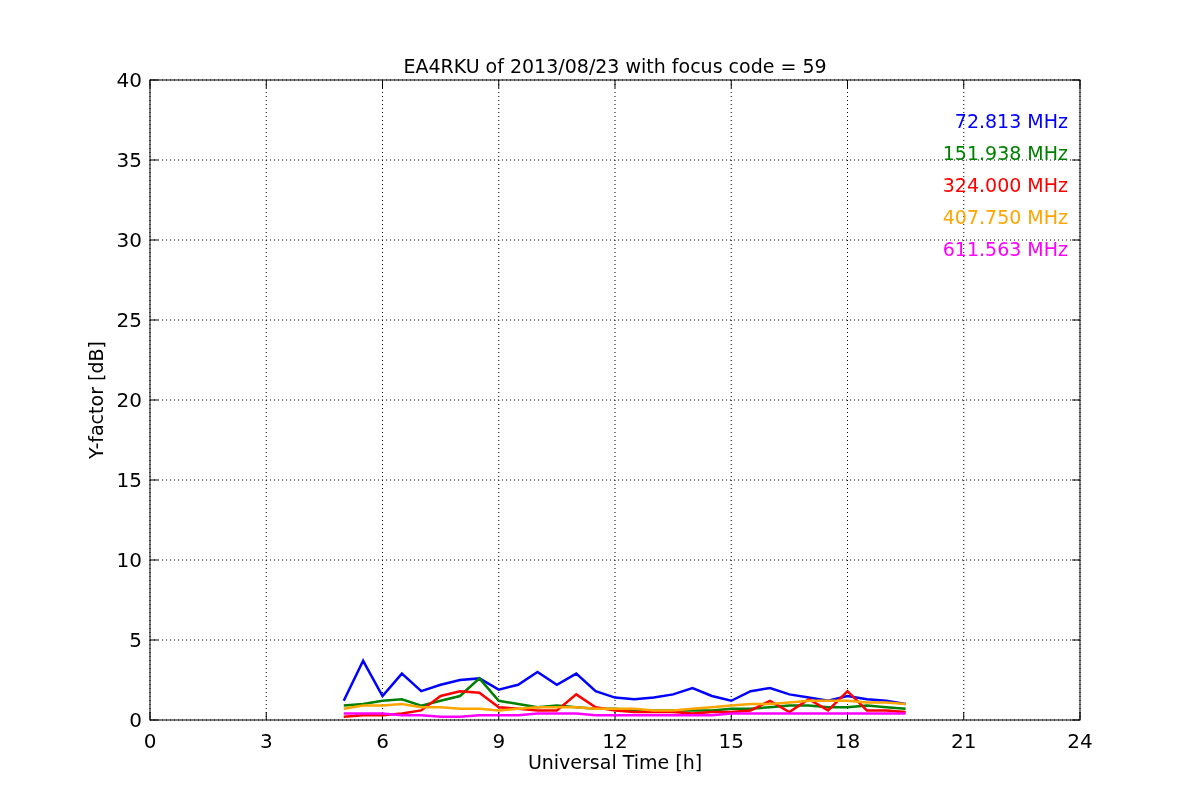 Image resolution: width=1200 pixels, height=800 pixels. I want to click on axis-label: Y-factor [dB], so click(96, 400).